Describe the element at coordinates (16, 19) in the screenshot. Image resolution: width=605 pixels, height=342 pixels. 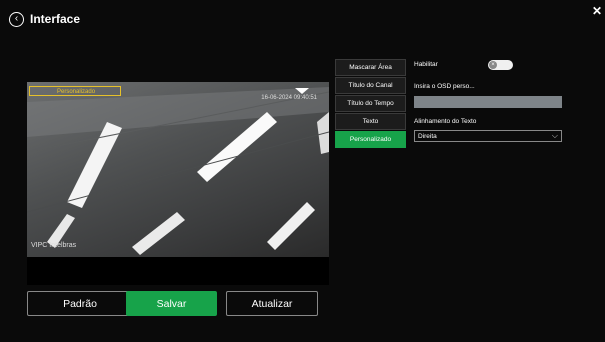
I see `back-icon: ‹` at that location.